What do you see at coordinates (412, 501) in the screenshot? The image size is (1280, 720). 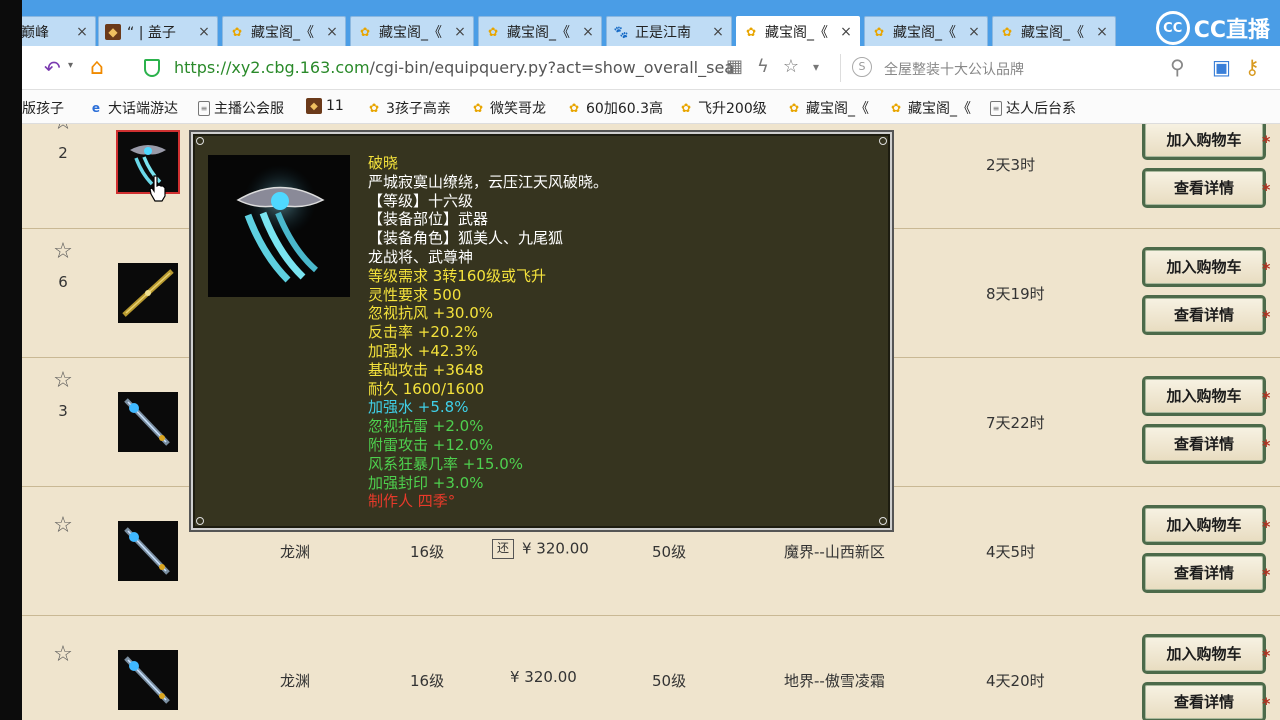 I see `tooltip-line: 制作人 四季°` at bounding box center [412, 501].